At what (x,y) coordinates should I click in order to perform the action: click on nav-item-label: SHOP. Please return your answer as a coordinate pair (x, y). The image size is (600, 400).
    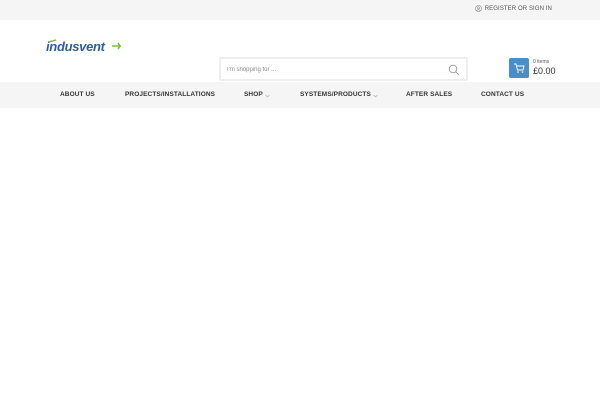
    Looking at the image, I should click on (253, 94).